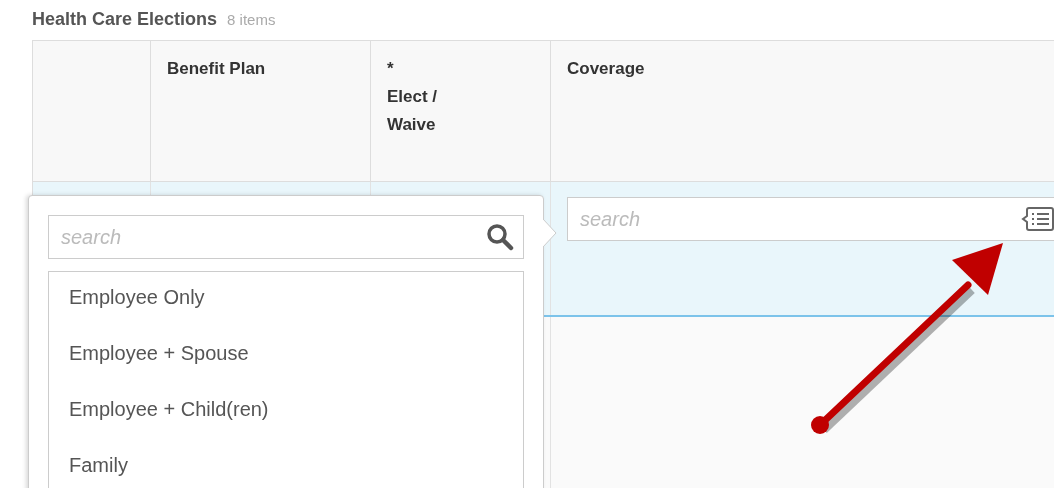 This screenshot has height=488, width=1054. What do you see at coordinates (286, 314) in the screenshot?
I see `list-option: Employee Only` at bounding box center [286, 314].